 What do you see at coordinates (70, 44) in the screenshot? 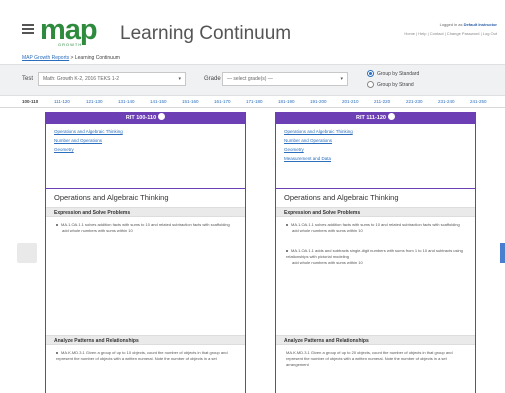
I see `map-logo-sub: GROWTH` at bounding box center [70, 44].